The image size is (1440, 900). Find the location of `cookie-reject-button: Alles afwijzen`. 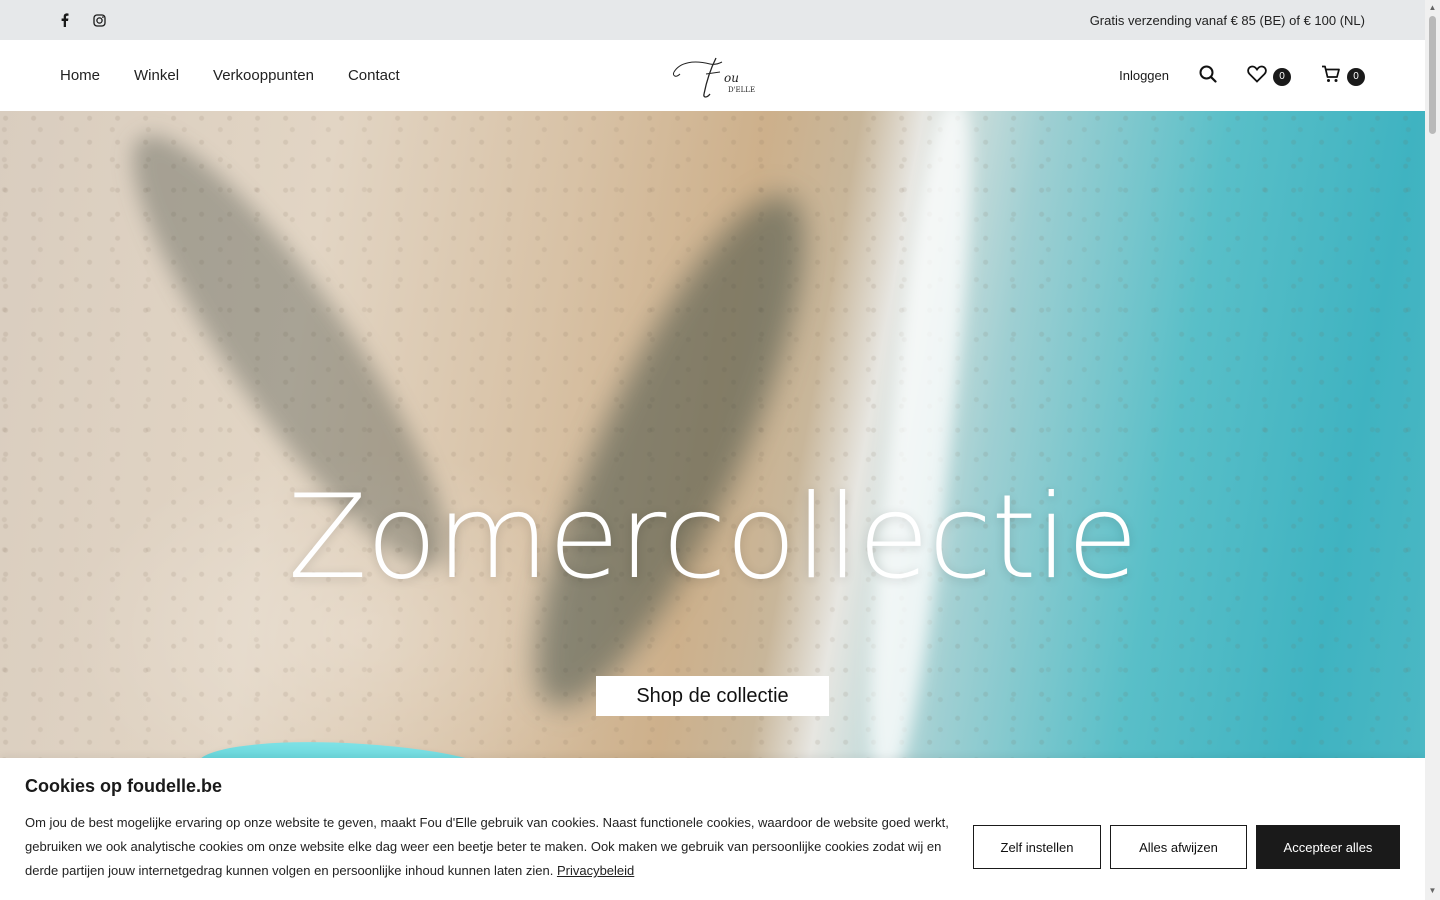

cookie-reject-button: Alles afwijzen is located at coordinates (1178, 847).